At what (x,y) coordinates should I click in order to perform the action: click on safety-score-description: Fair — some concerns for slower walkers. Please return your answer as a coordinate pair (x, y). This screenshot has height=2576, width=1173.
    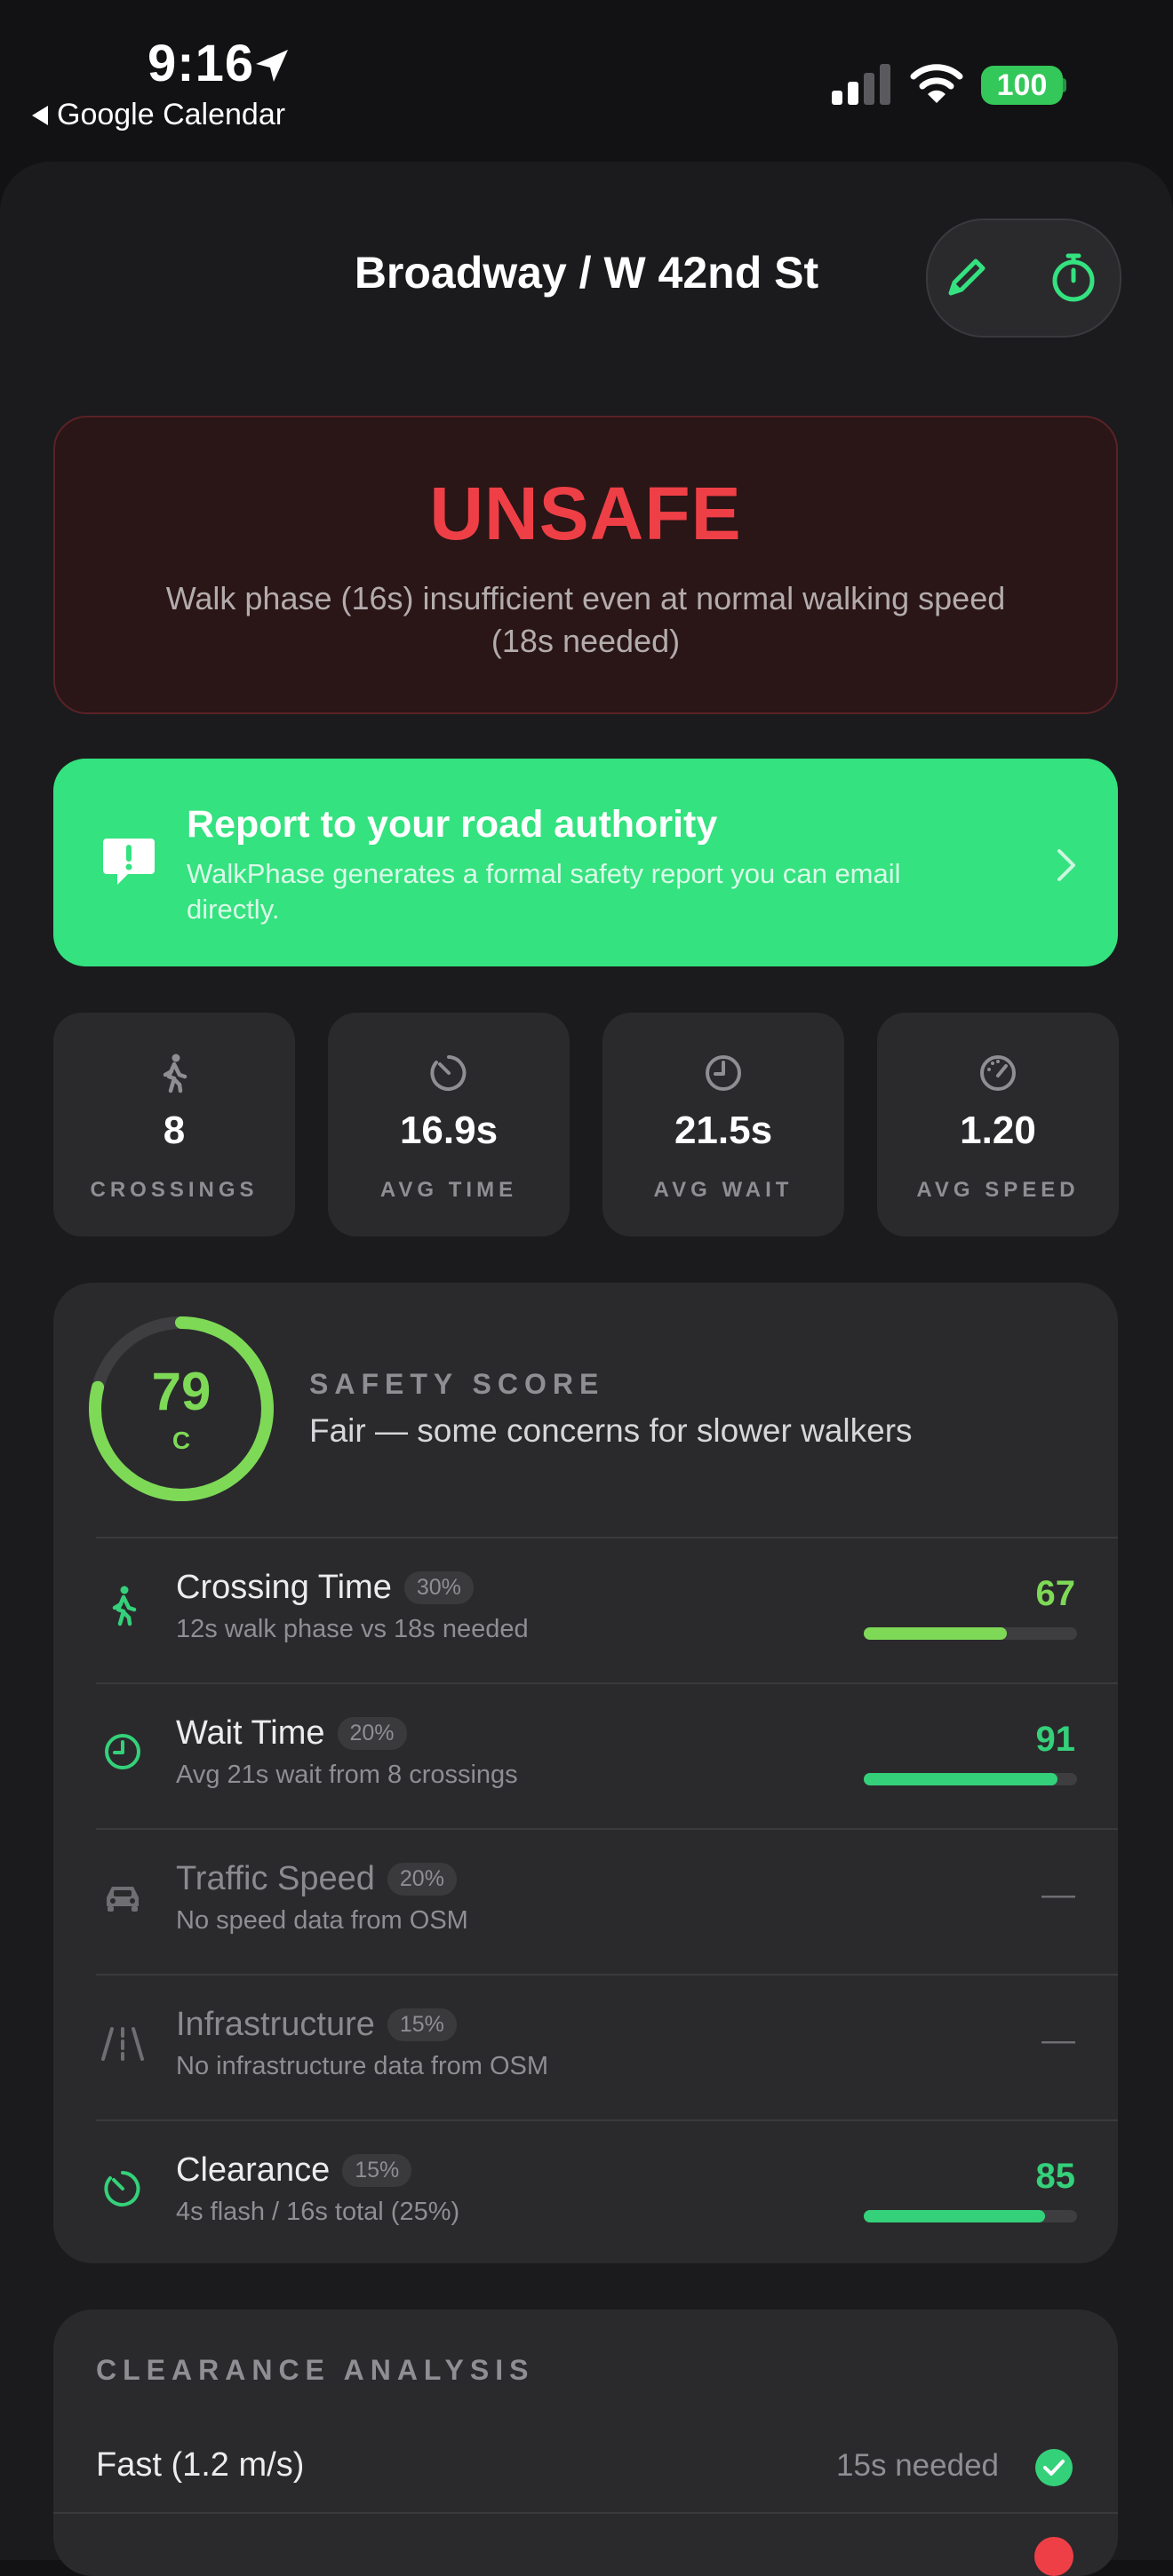
    Looking at the image, I should click on (611, 1430).